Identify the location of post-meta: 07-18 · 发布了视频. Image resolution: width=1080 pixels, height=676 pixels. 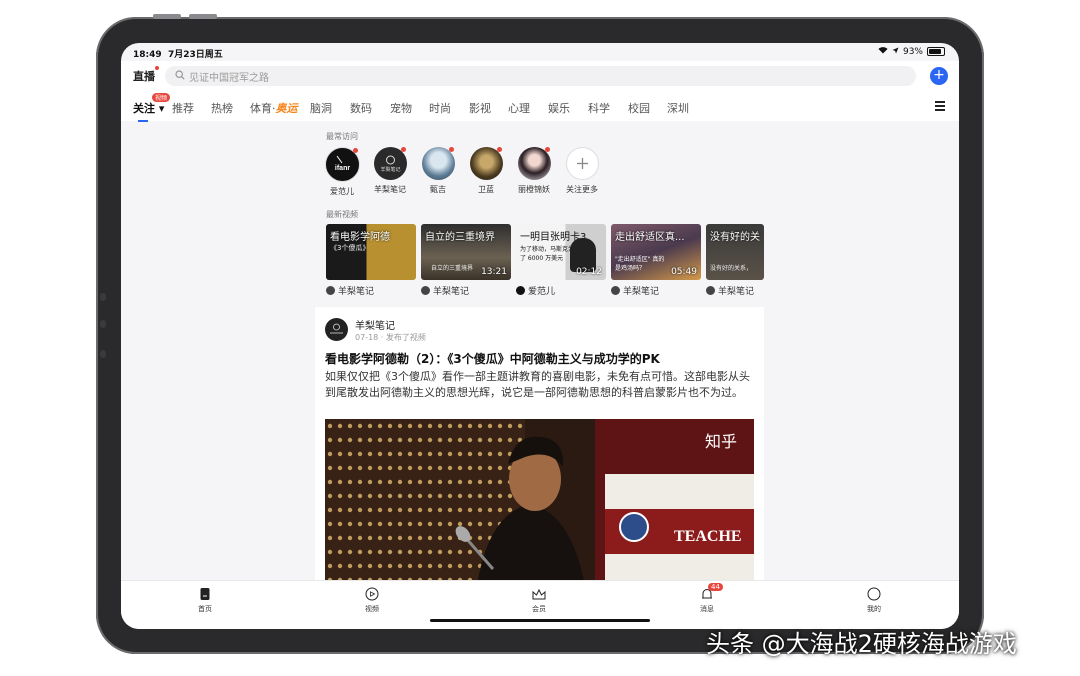
(390, 337).